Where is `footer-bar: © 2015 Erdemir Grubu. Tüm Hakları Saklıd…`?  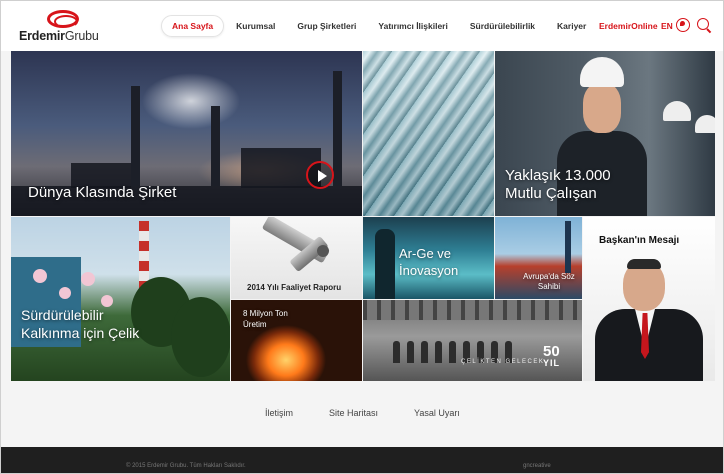 footer-bar: © 2015 Erdemir Grubu. Tüm Hakları Saklıd… is located at coordinates (362, 460).